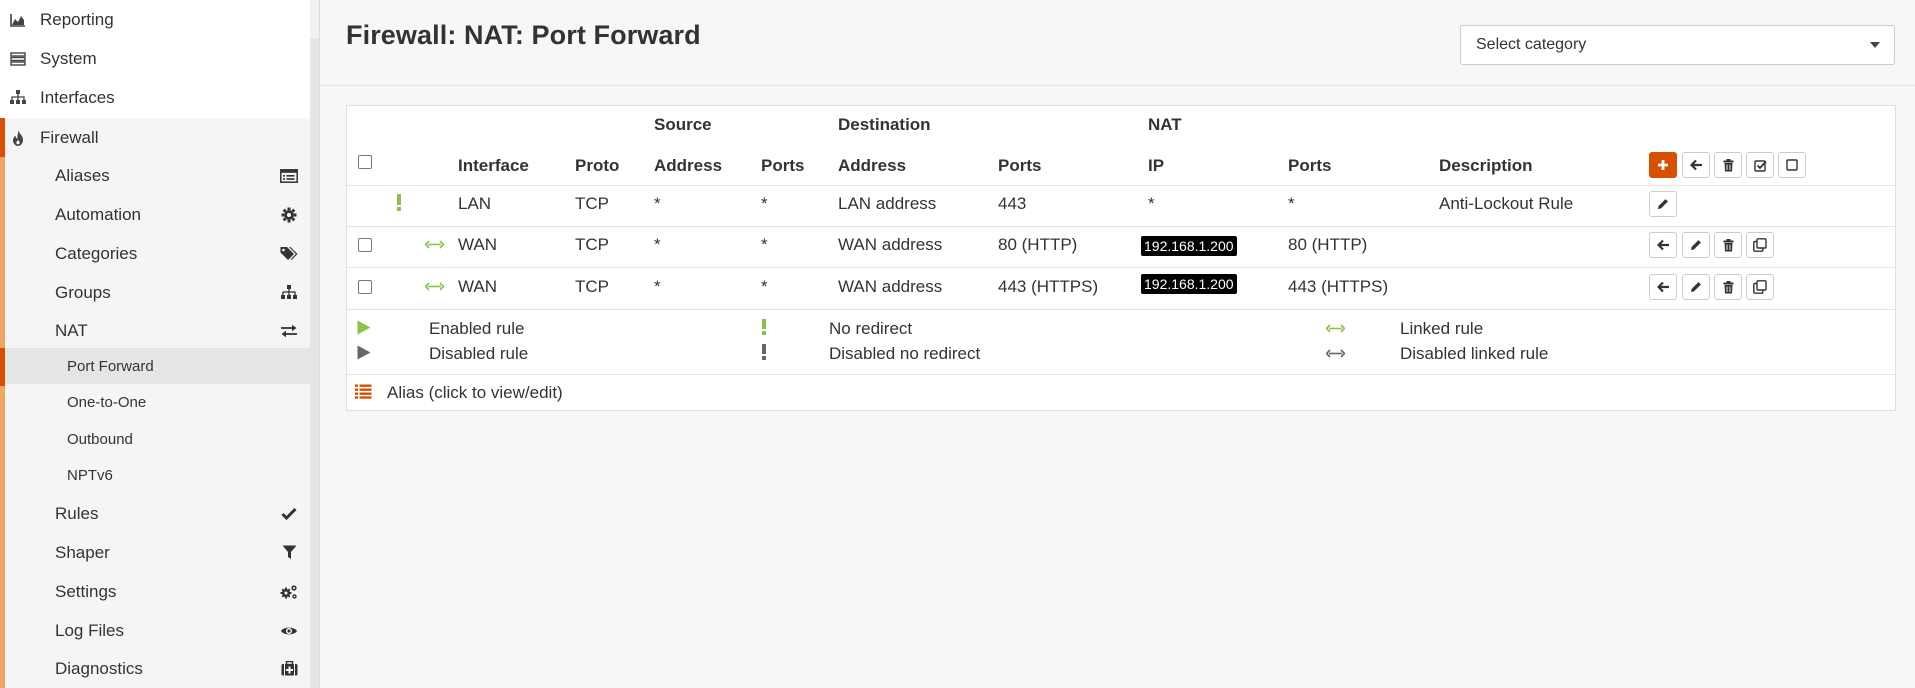 The image size is (1915, 688). What do you see at coordinates (683, 124) in the screenshot?
I see `group-header-source: Source` at bounding box center [683, 124].